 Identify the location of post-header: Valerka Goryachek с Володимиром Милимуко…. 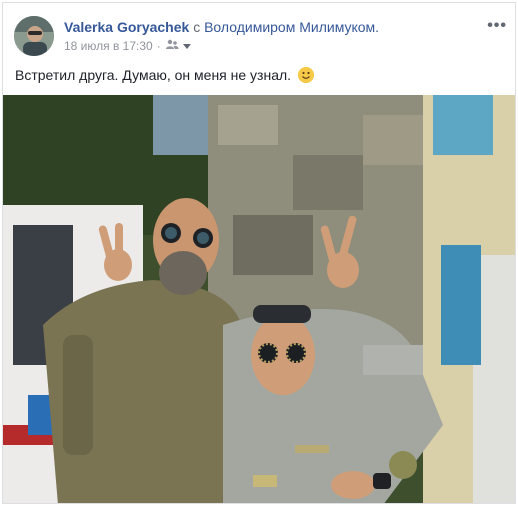
(259, 35).